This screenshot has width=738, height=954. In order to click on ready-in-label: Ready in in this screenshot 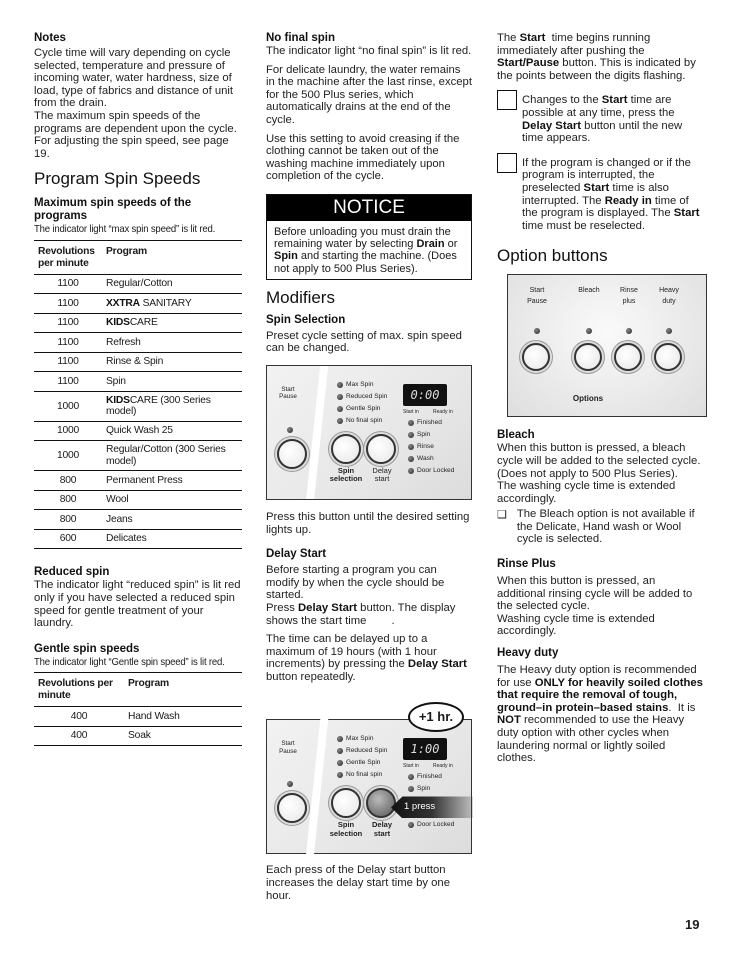, I will do `click(443, 411)`.